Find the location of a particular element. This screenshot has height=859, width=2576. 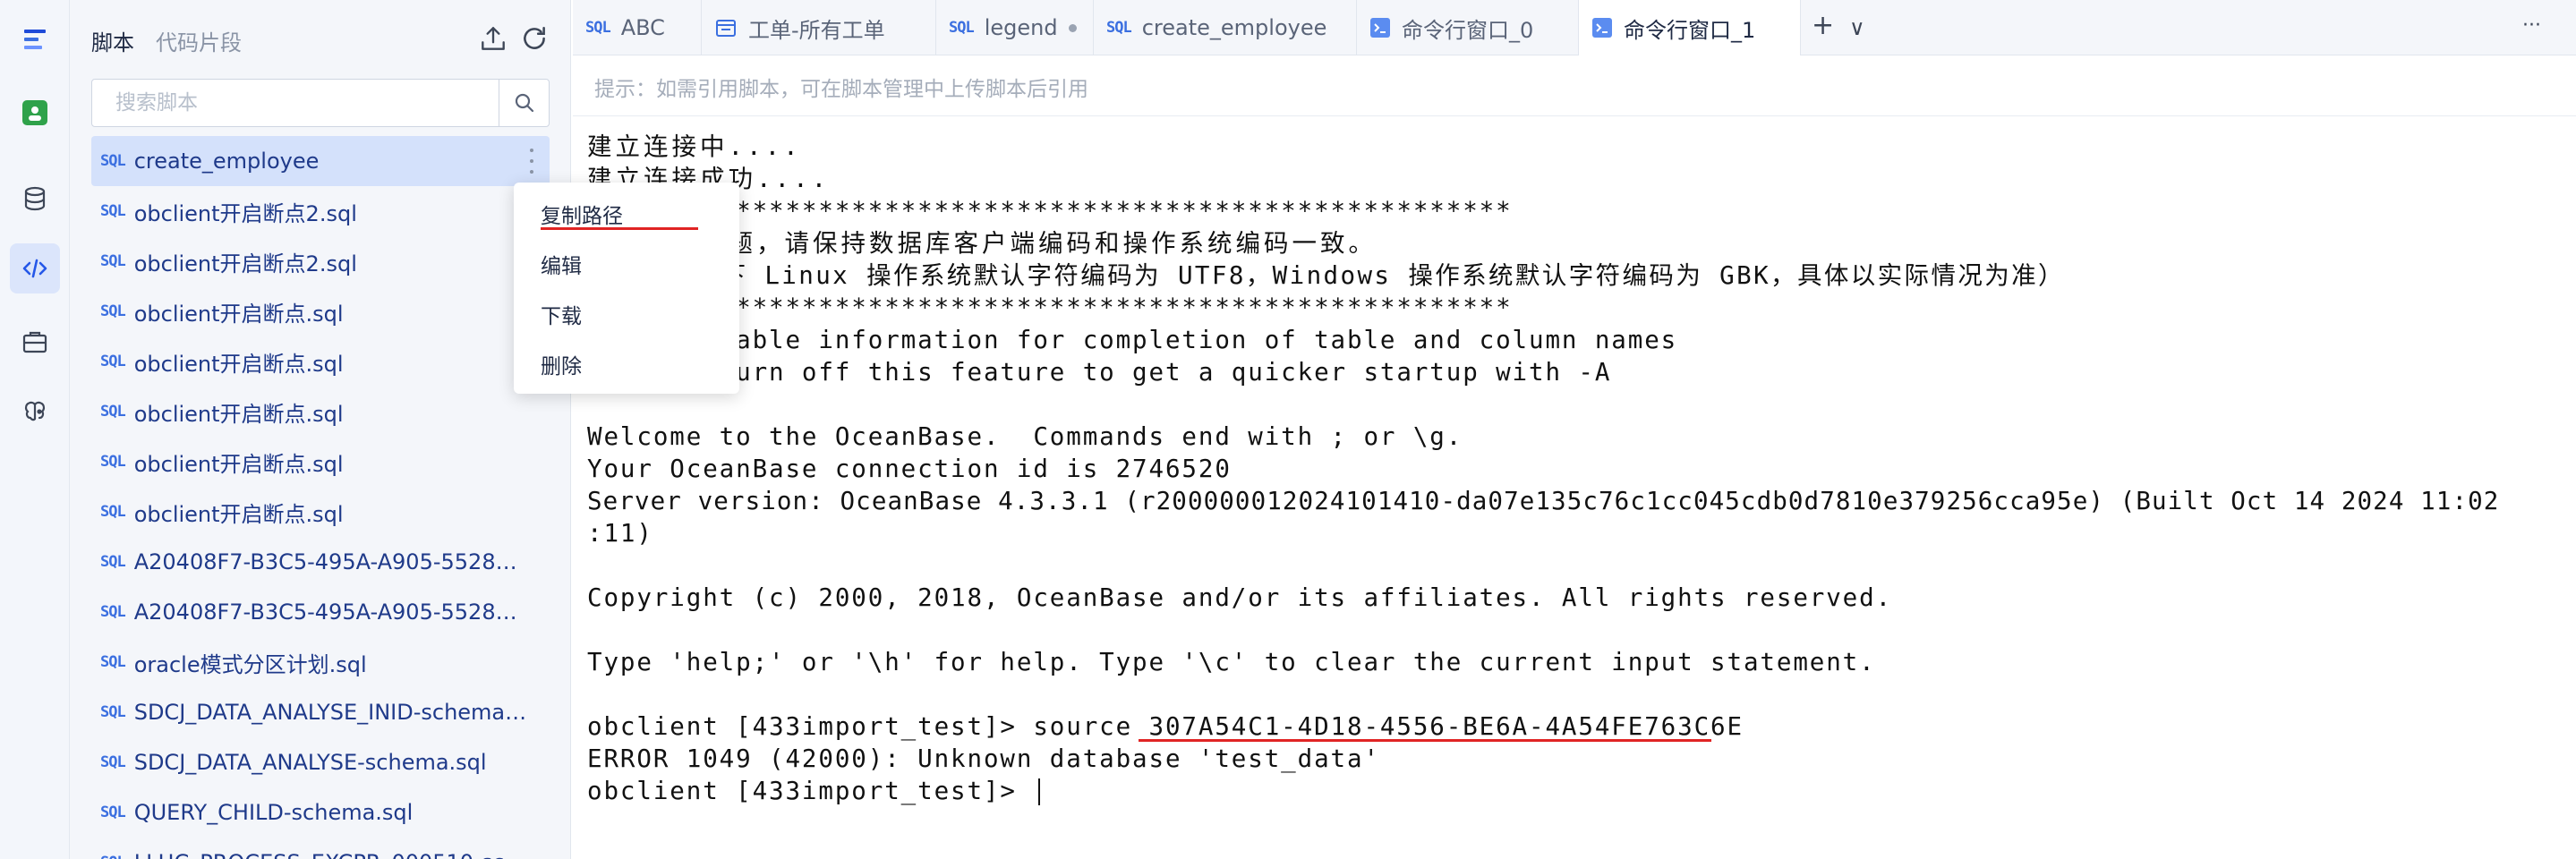

list-item: SQL QUERY_CHILD-schema.sql is located at coordinates (320, 812).